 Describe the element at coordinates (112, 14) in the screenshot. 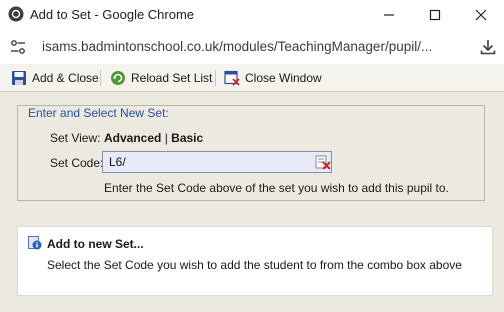

I see `window-title: Add to Set - Google Chrome` at that location.